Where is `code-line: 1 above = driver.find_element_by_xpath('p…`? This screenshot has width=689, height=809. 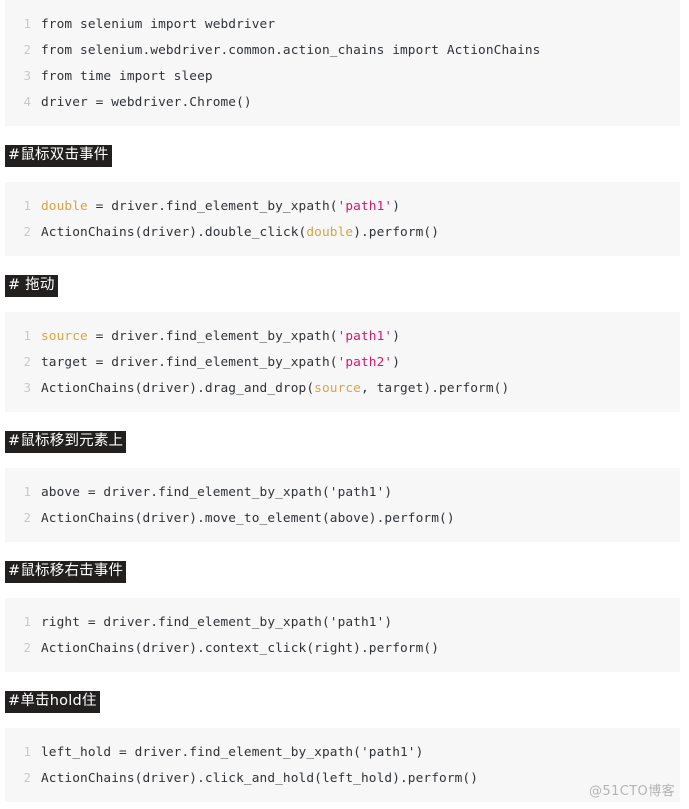
code-line: 1 above = driver.find_element_by_xpath('p… is located at coordinates (342, 492).